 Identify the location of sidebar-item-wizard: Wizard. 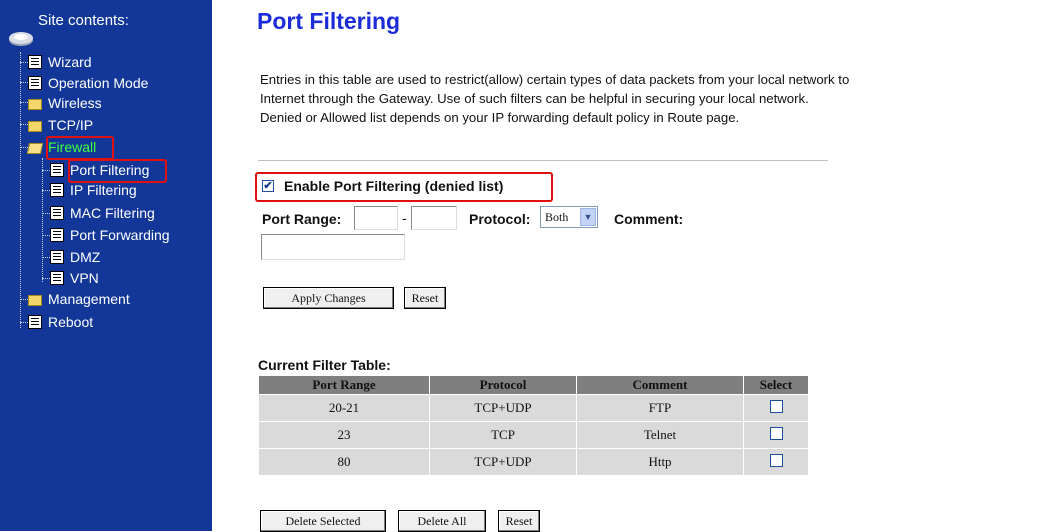
(60, 62).